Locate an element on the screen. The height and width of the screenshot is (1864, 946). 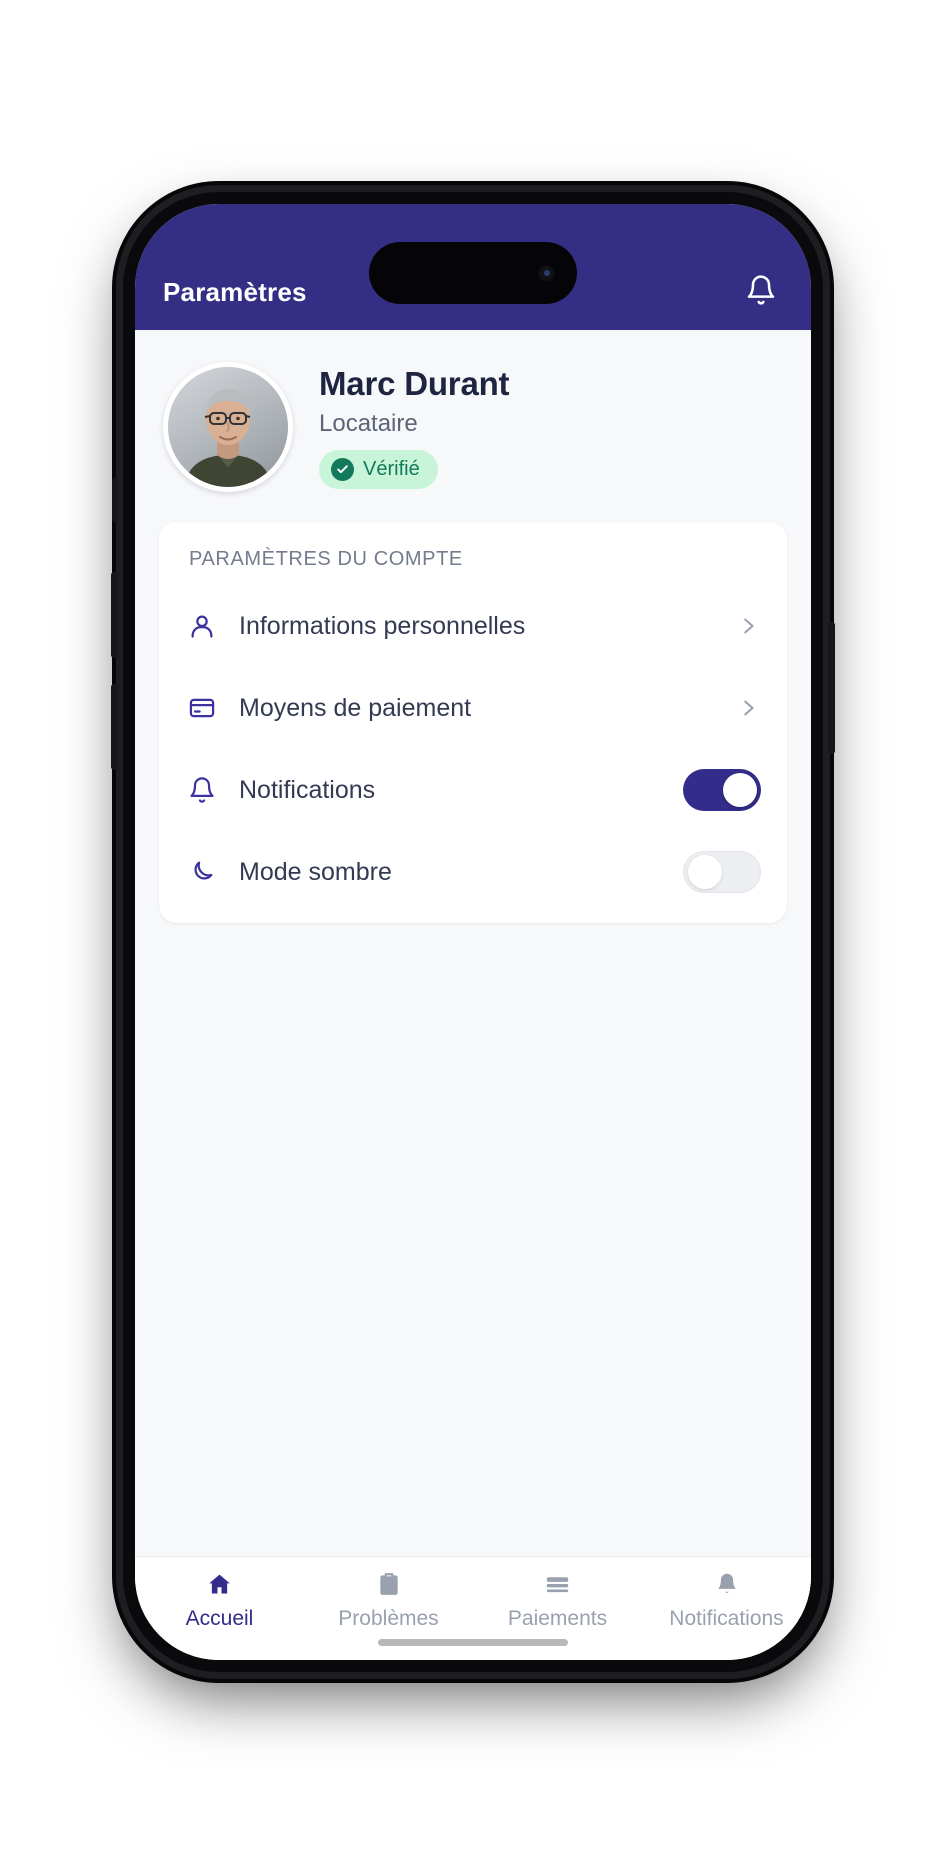
settings-row-label: Informations personnelles is located at coordinates (382, 625).